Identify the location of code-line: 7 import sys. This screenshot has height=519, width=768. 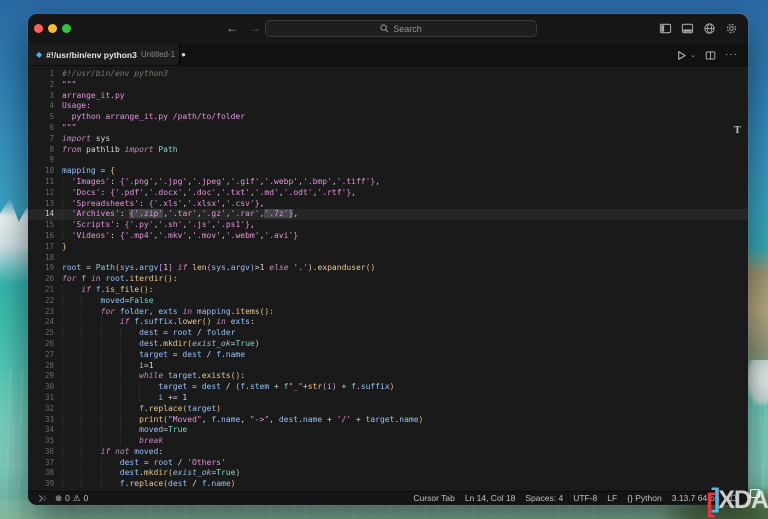
(388, 139).